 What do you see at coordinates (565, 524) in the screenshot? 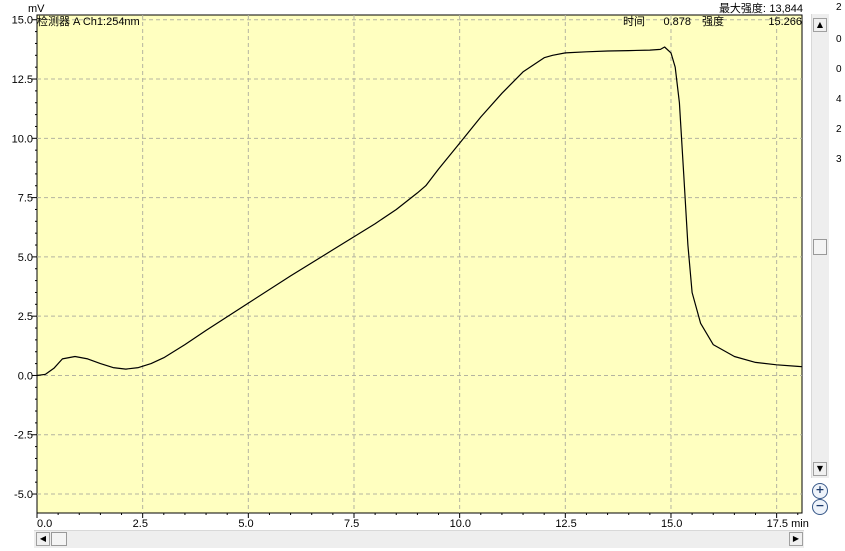
I see `x-tick-label: 12.5` at bounding box center [565, 524].